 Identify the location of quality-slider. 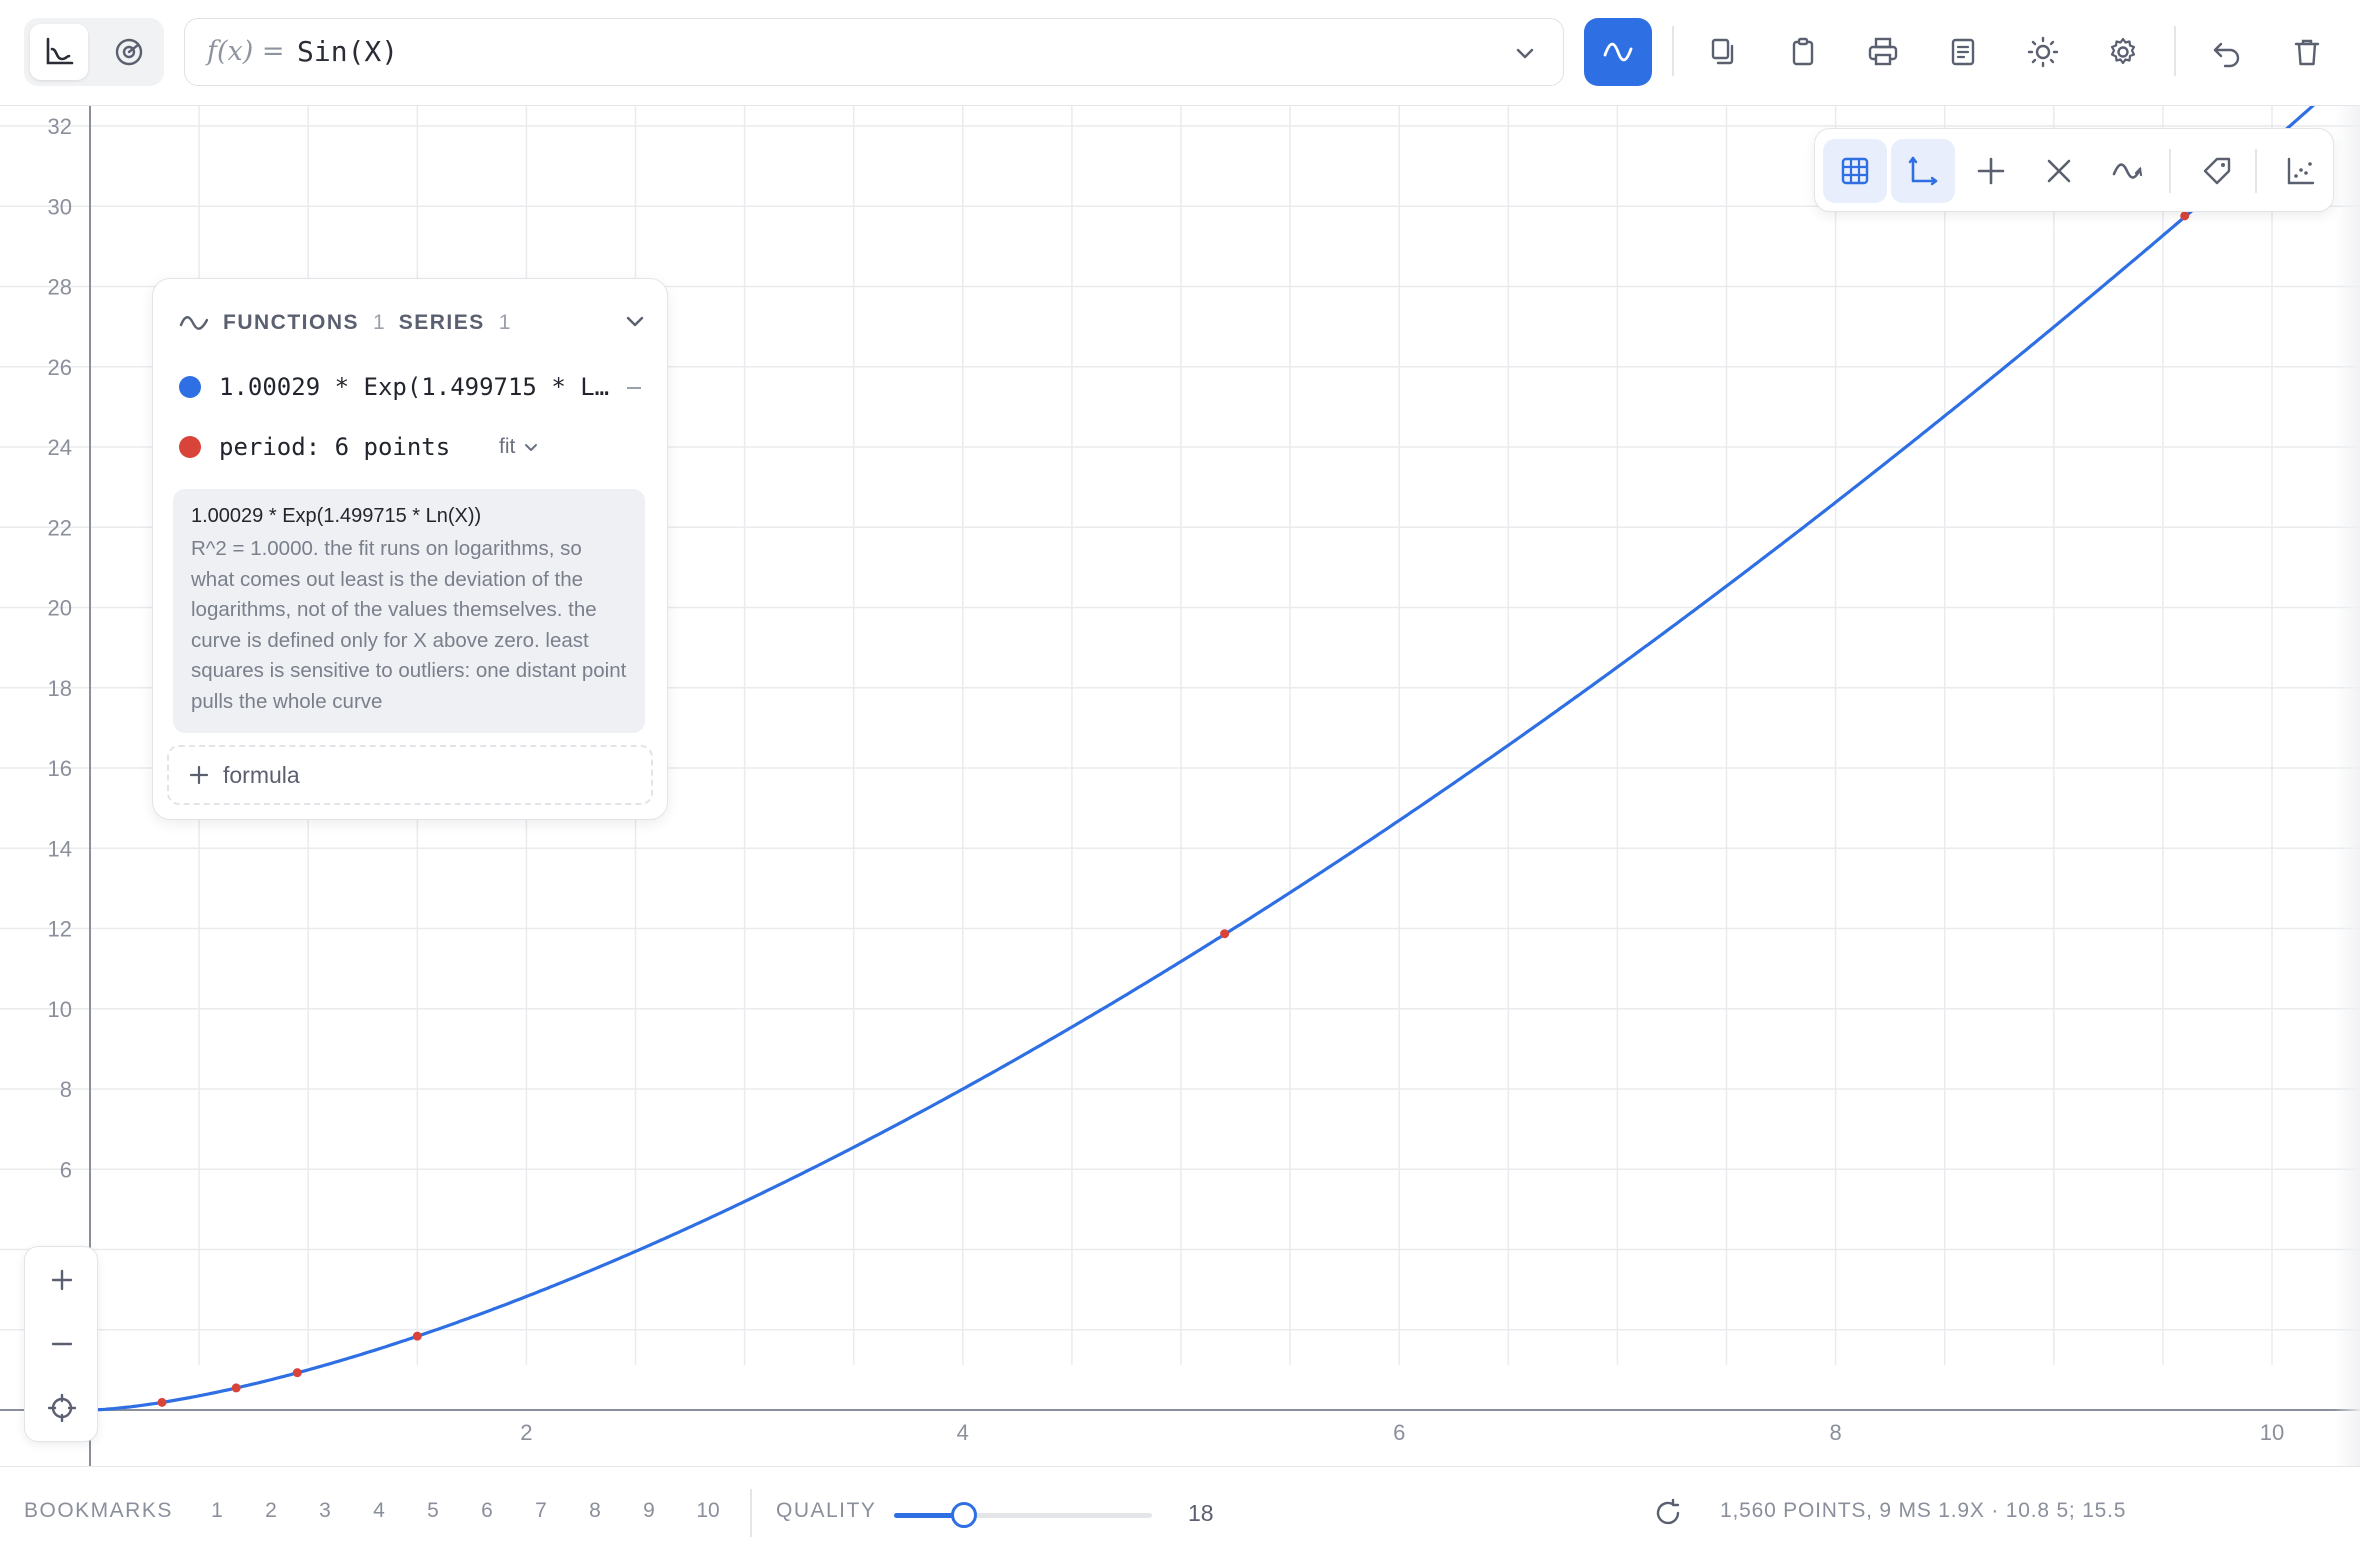
(1023, 1515).